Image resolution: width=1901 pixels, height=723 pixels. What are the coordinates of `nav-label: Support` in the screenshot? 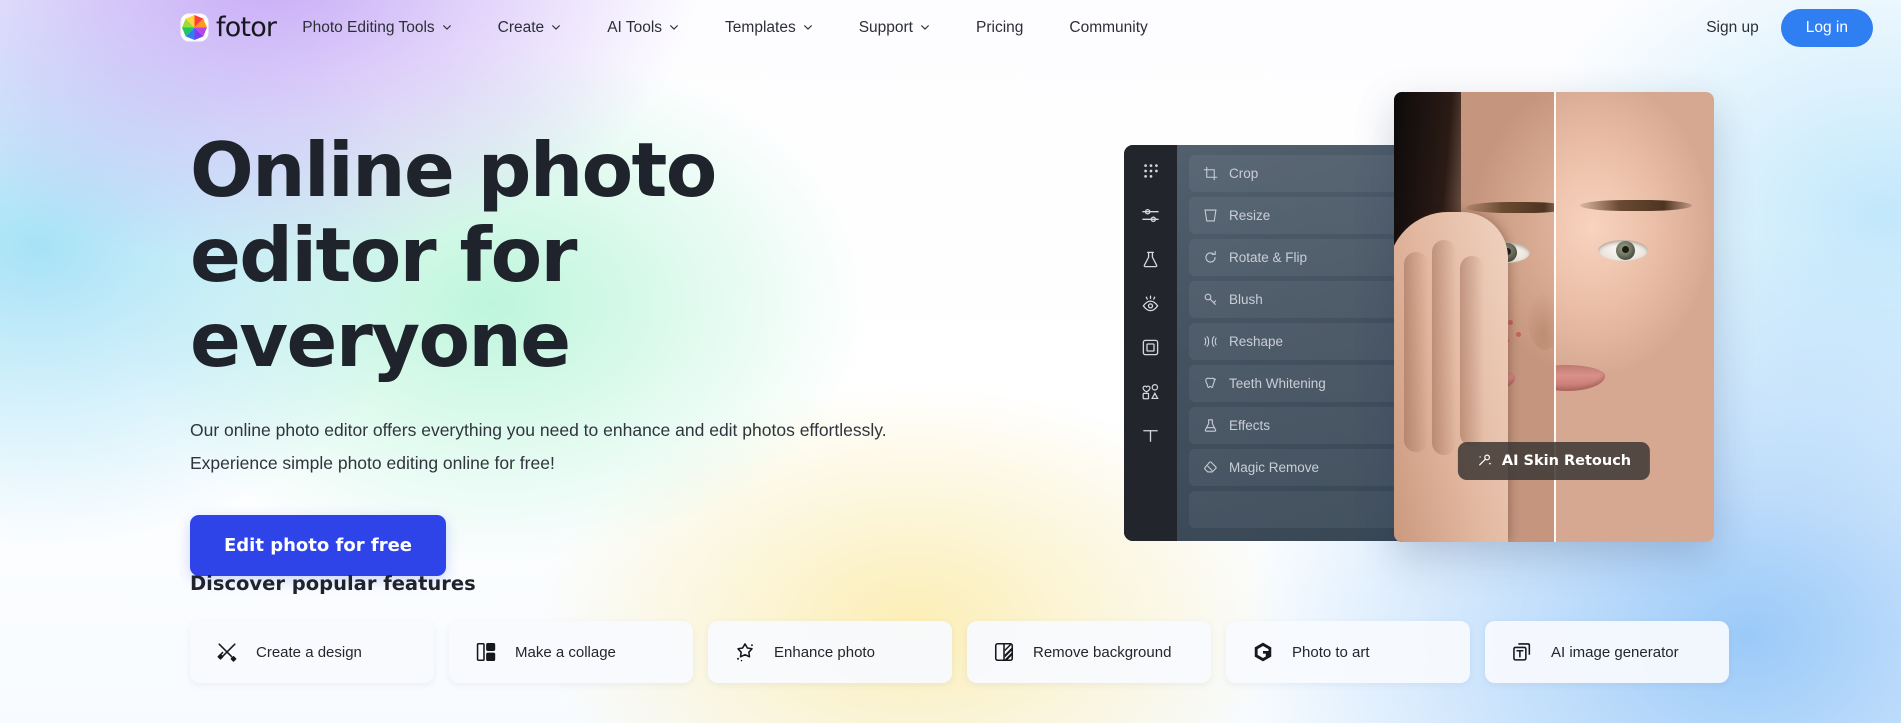 It's located at (885, 27).